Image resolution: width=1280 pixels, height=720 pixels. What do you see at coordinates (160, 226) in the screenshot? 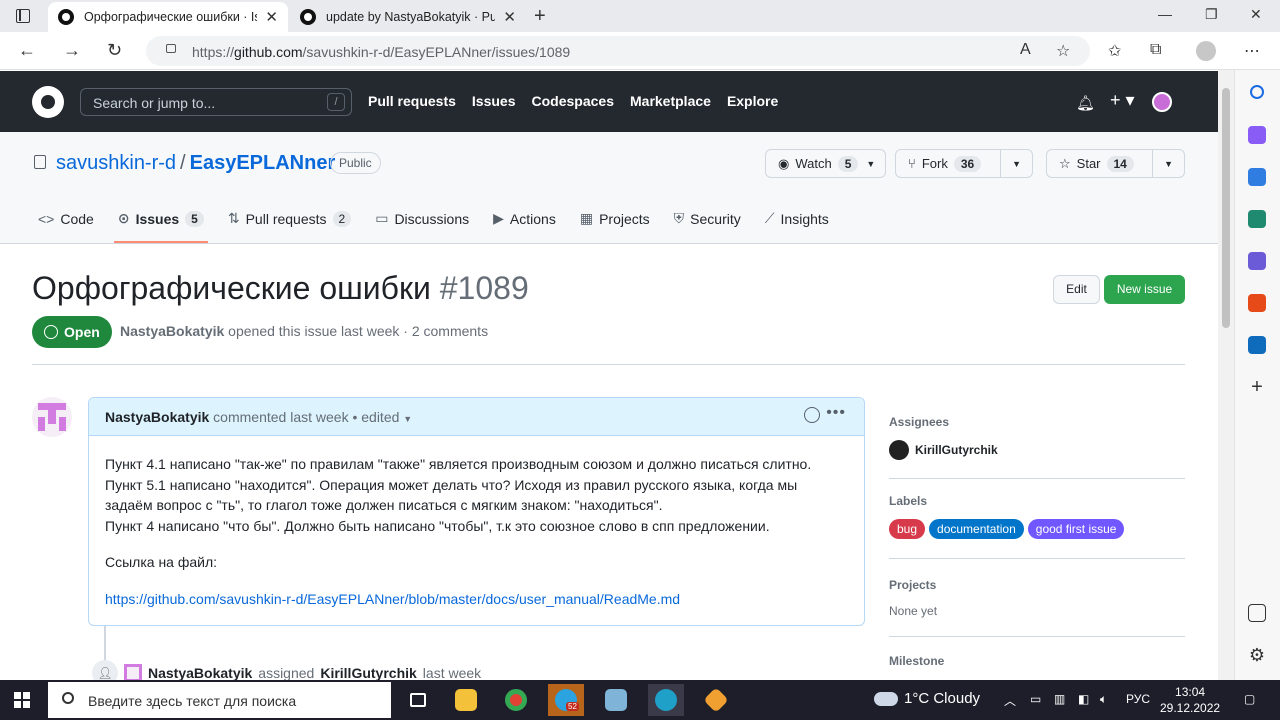
I see `tab-issues: ⊙ Issues 5` at bounding box center [160, 226].